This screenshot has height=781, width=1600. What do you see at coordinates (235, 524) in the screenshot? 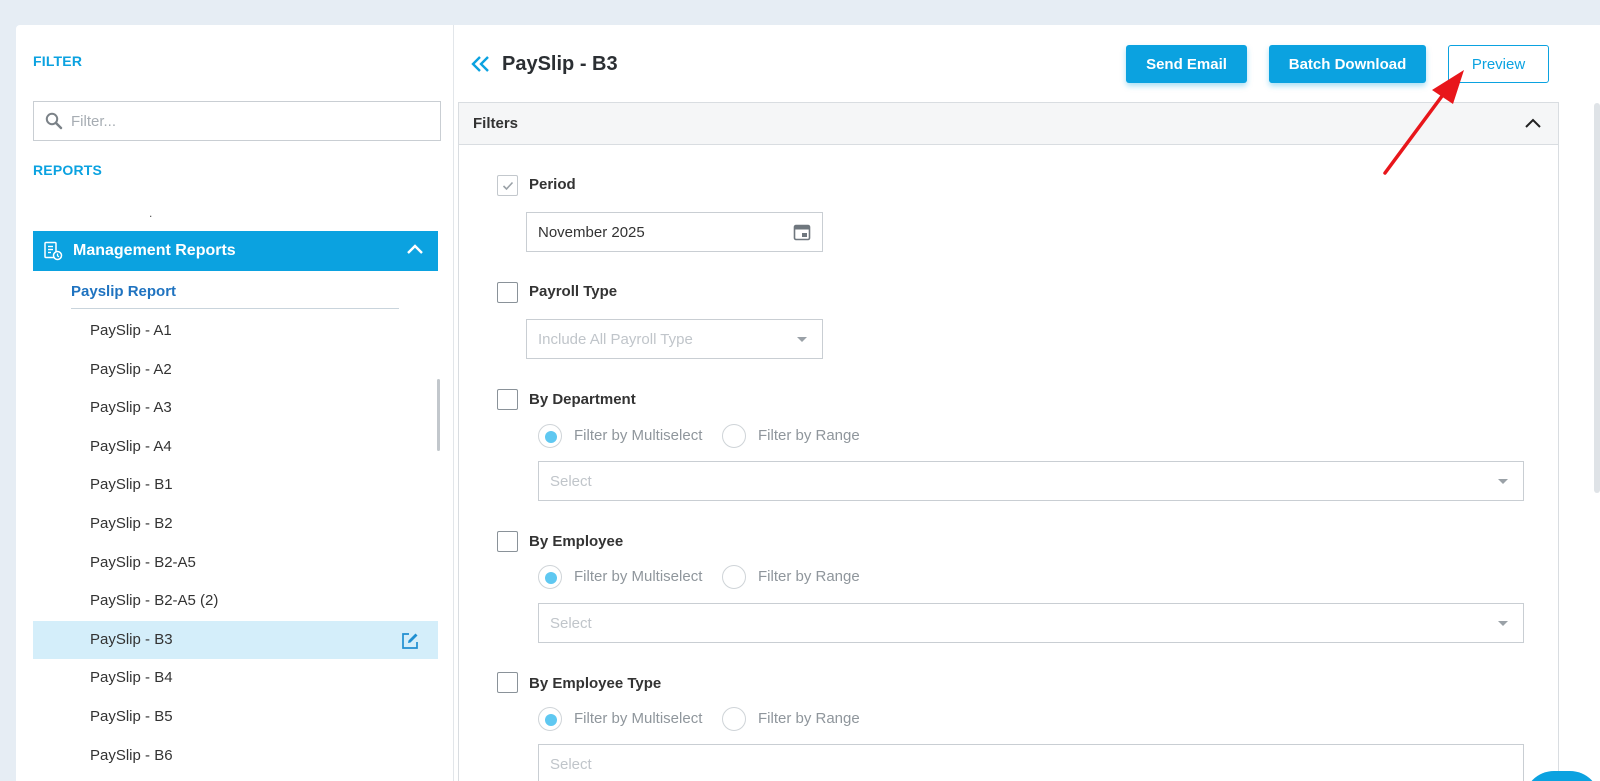
I see `report-item-b2: PaySlip - B2` at bounding box center [235, 524].